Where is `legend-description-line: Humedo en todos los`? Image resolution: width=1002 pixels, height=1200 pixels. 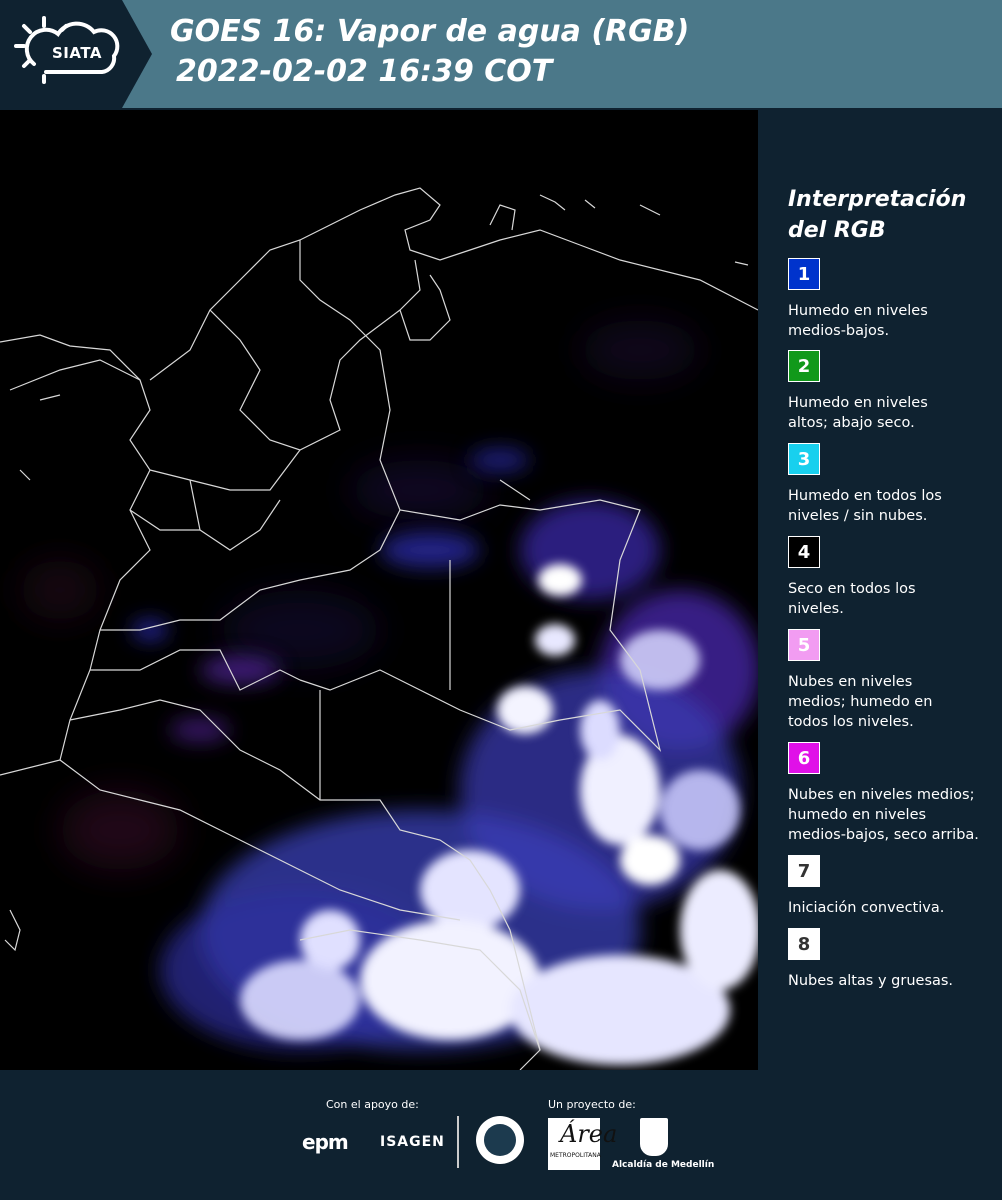
legend-description-line: Humedo en todos los is located at coordinates (865, 496).